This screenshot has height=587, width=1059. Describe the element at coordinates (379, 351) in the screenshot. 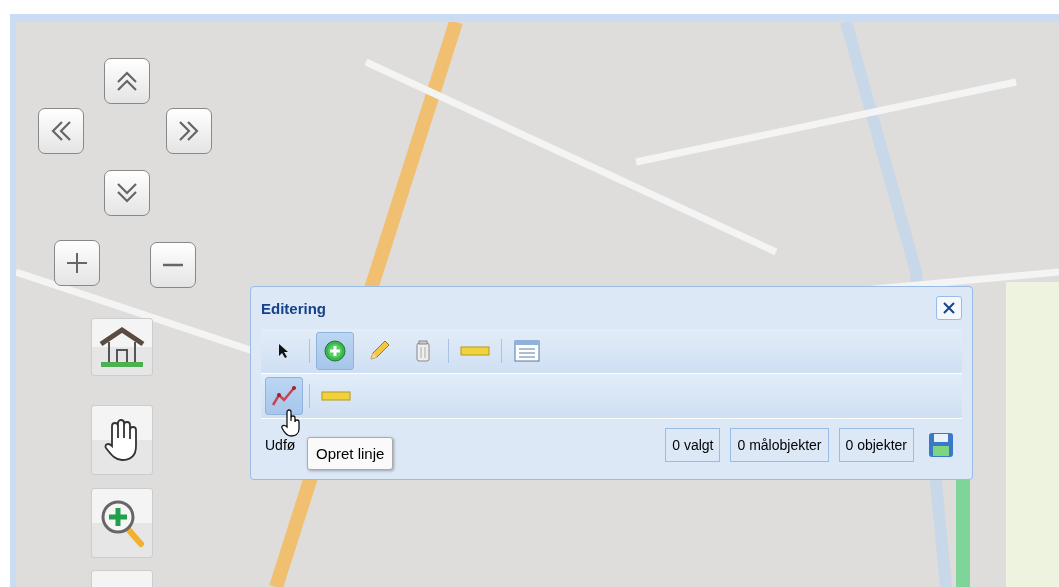

I see `pencil-icon` at that location.